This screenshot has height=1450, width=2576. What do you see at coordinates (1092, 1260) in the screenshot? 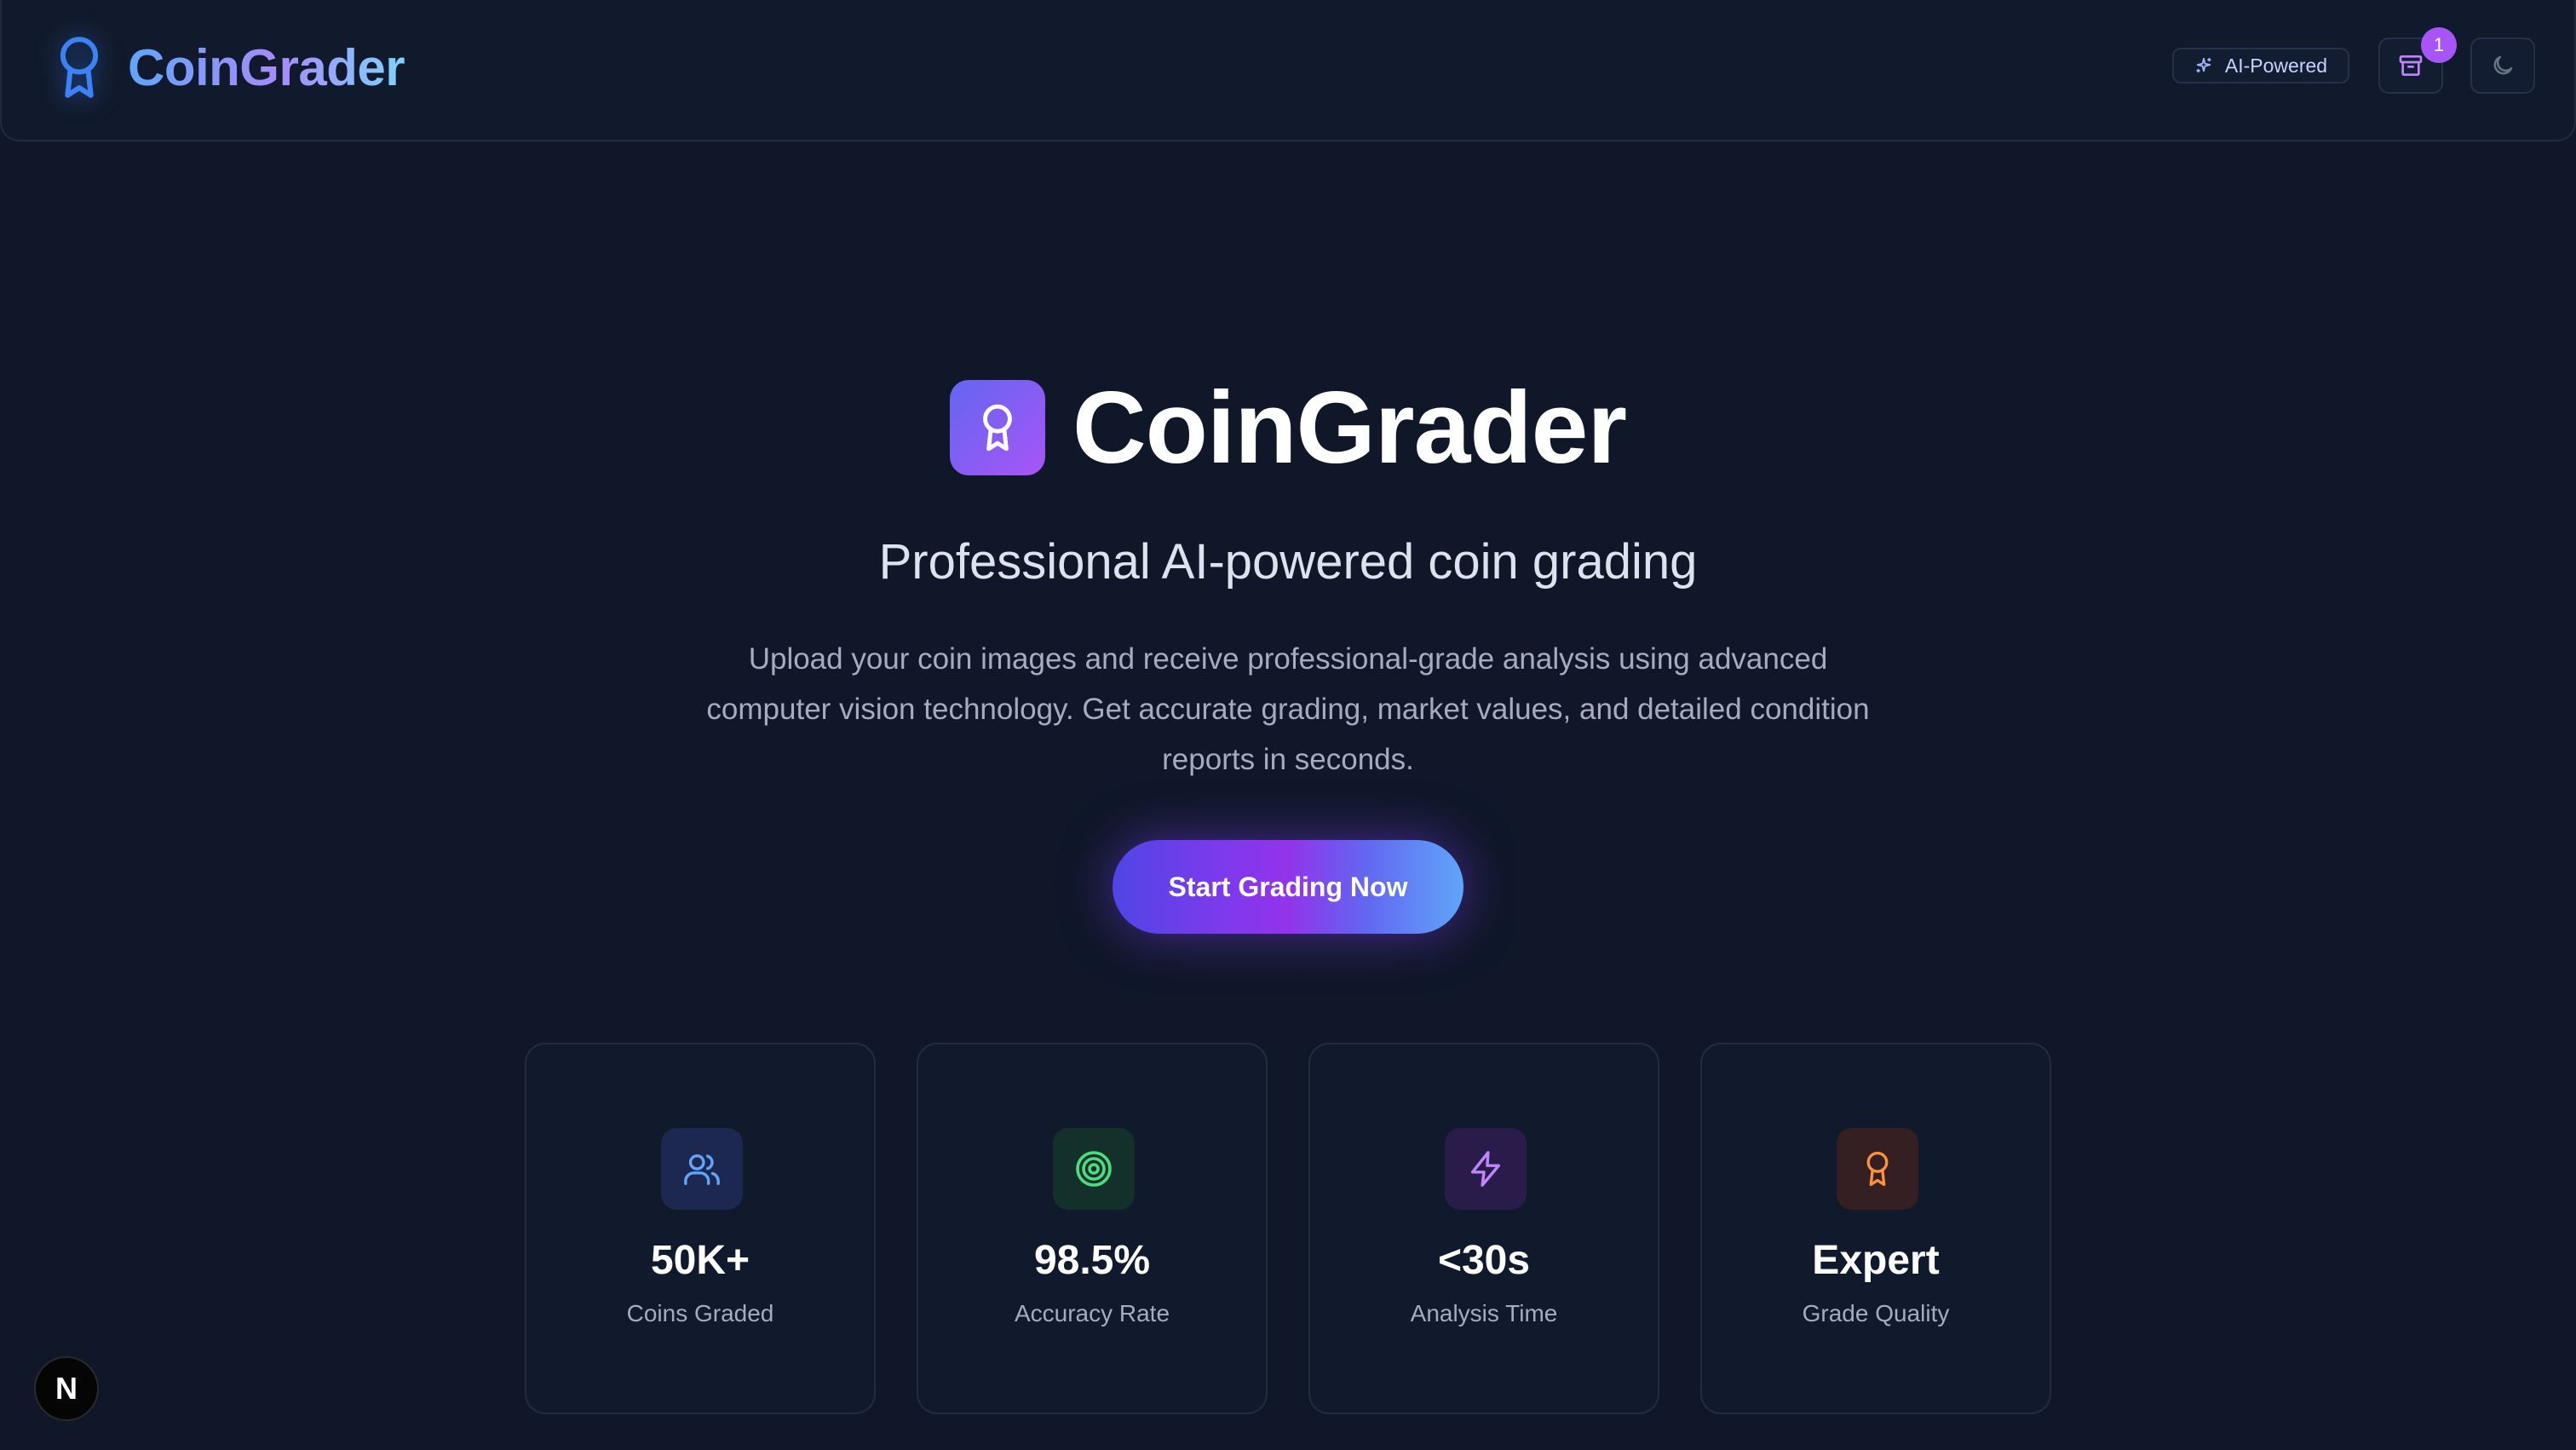
I see `stat-value: 98.5%` at bounding box center [1092, 1260].